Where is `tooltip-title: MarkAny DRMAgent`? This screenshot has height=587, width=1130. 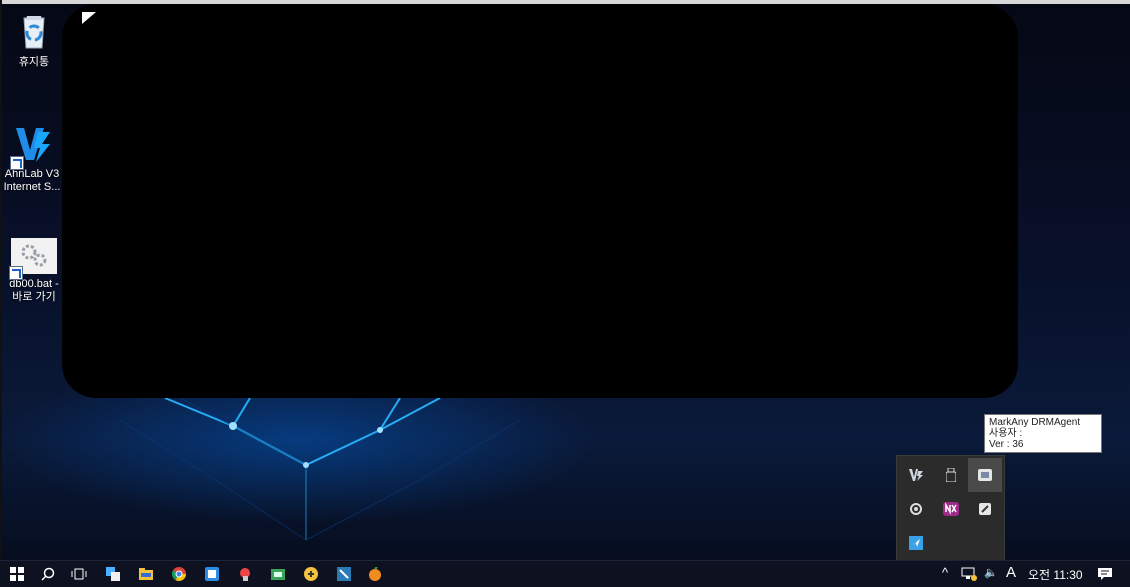
tooltip-title: MarkAny DRMAgent is located at coordinates (1035, 422).